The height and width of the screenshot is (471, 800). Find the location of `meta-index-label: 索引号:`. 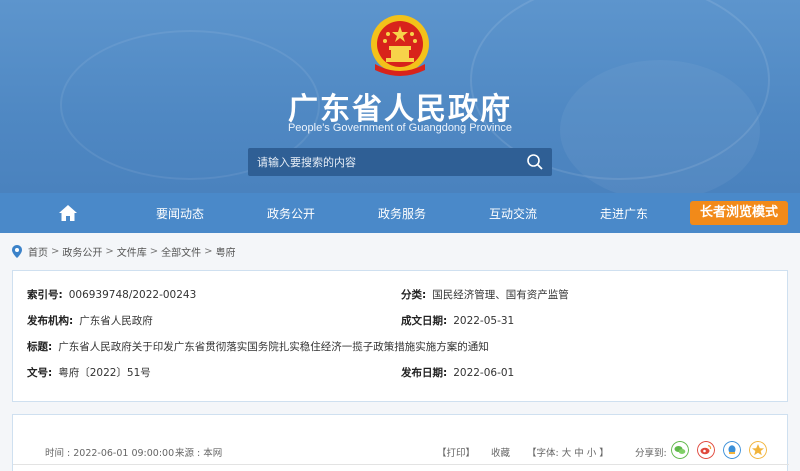

meta-index-label: 索引号: is located at coordinates (45, 295).